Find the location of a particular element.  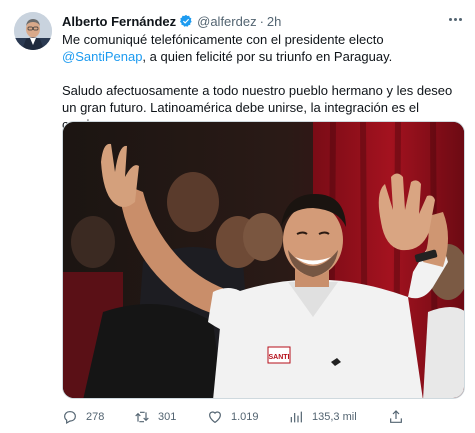

action-bar: 278 301 1.019 135,3 mil is located at coordinates (262, 417).